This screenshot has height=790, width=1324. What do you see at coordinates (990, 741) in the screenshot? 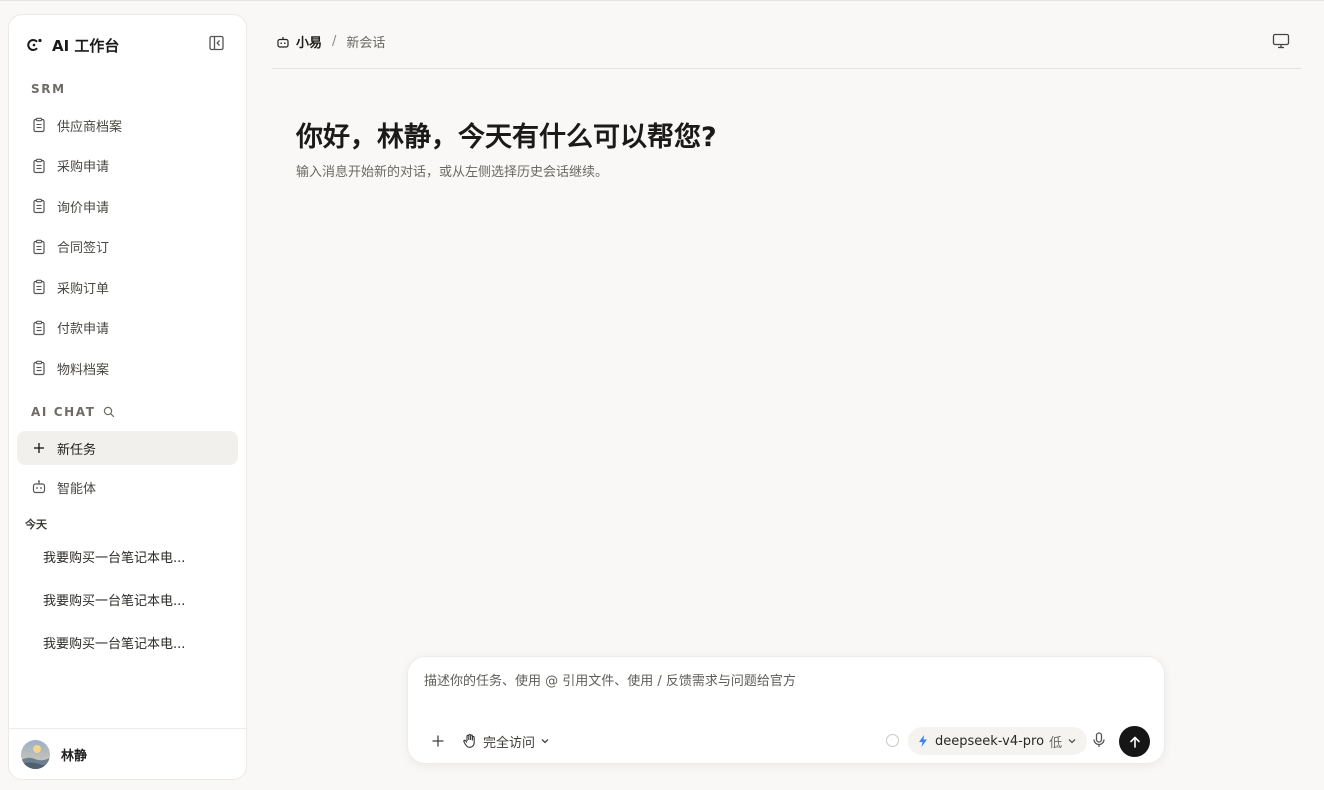
I see `model-name: deepseek-v4-pro` at bounding box center [990, 741].